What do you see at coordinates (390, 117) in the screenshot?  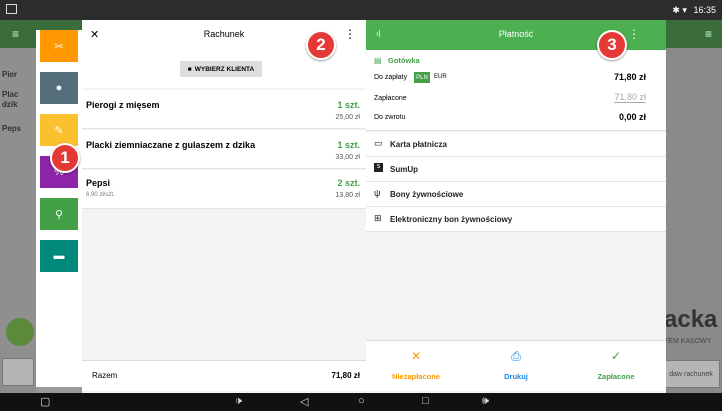 I see `change-label: Do zwrotu` at bounding box center [390, 117].